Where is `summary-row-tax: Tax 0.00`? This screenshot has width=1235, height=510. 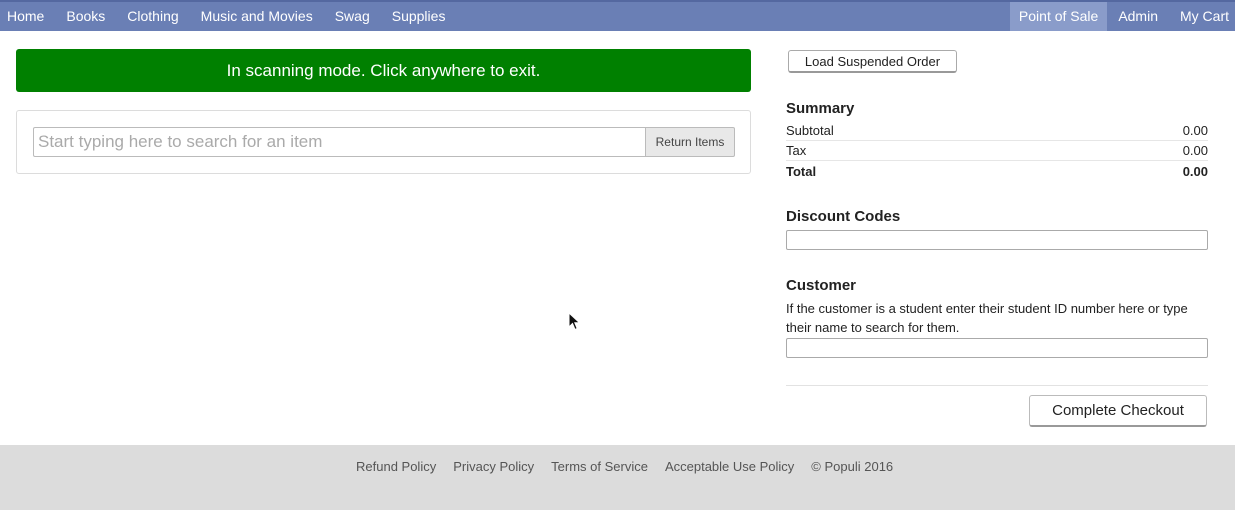 summary-row-tax: Tax 0.00 is located at coordinates (997, 151).